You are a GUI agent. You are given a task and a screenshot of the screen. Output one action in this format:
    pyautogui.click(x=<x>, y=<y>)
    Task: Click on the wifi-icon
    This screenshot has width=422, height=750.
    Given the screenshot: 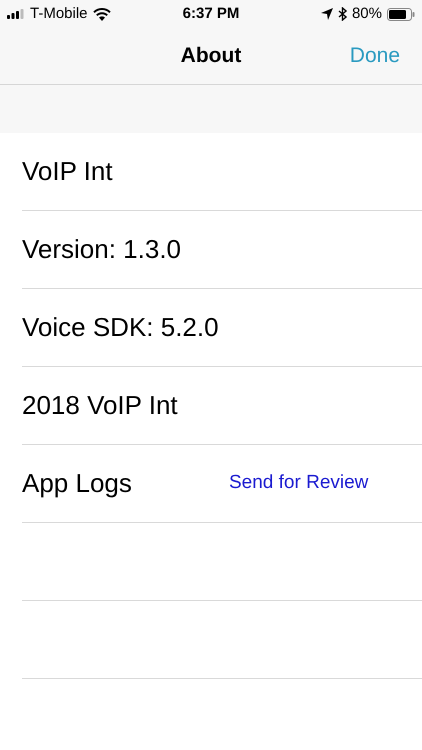 What is the action you would take?
    pyautogui.click(x=101, y=14)
    